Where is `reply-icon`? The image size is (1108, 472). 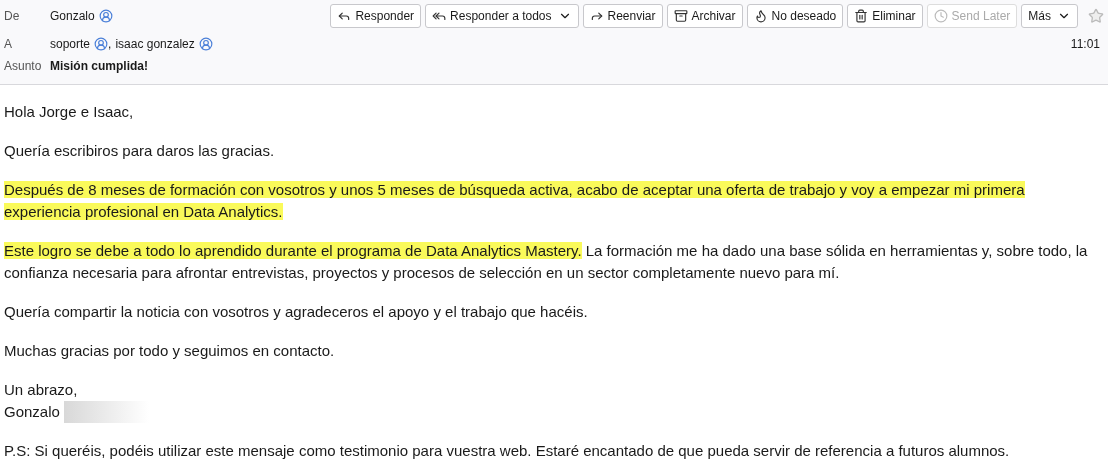
reply-icon is located at coordinates (344, 16).